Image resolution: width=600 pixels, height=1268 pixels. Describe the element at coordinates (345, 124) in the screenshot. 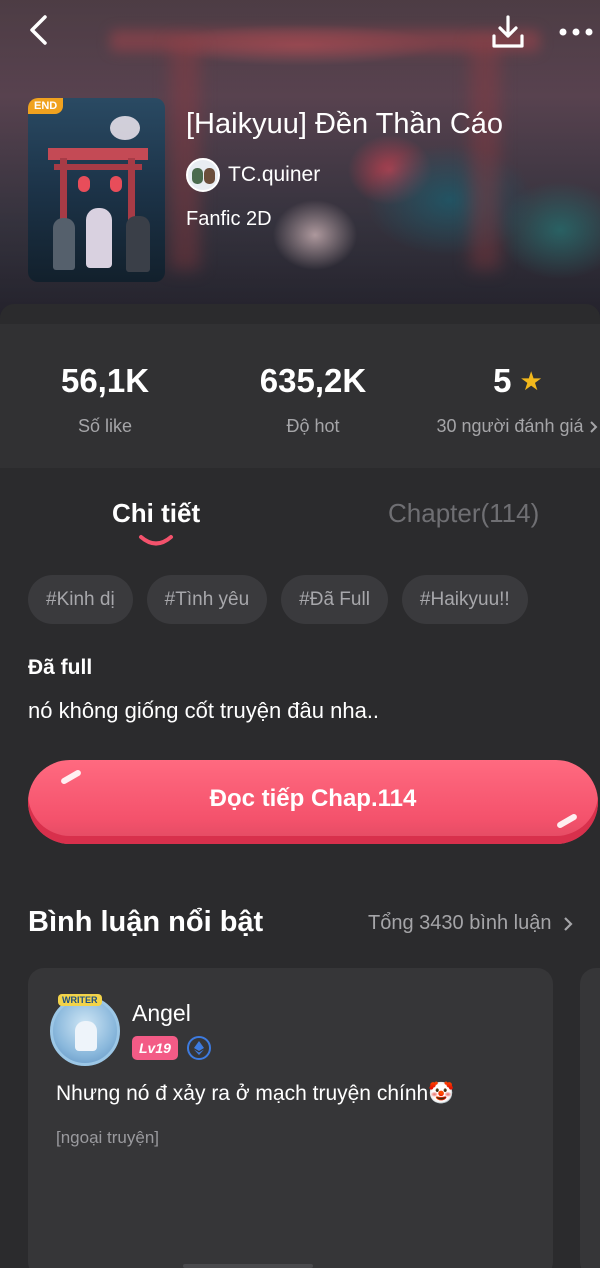

I see `story-title: [Haikyuu] Đền Thần Cáo` at that location.